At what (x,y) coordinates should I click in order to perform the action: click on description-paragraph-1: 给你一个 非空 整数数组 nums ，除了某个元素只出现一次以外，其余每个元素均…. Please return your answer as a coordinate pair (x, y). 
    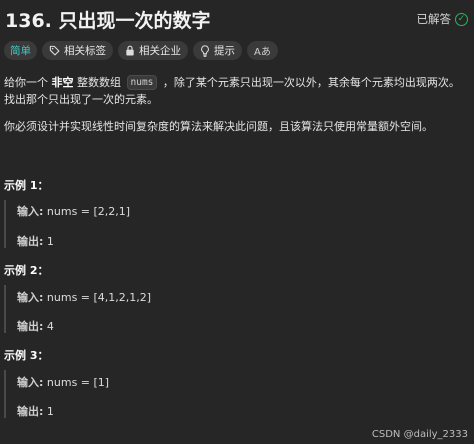
    Looking at the image, I should click on (235, 91).